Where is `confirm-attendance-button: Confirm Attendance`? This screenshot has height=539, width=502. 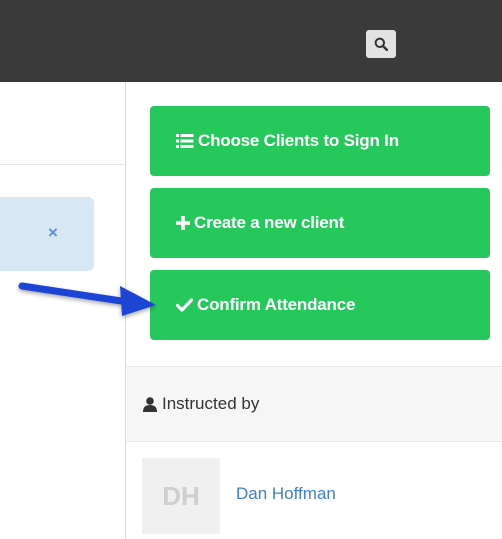
confirm-attendance-button: Confirm Attendance is located at coordinates (320, 305).